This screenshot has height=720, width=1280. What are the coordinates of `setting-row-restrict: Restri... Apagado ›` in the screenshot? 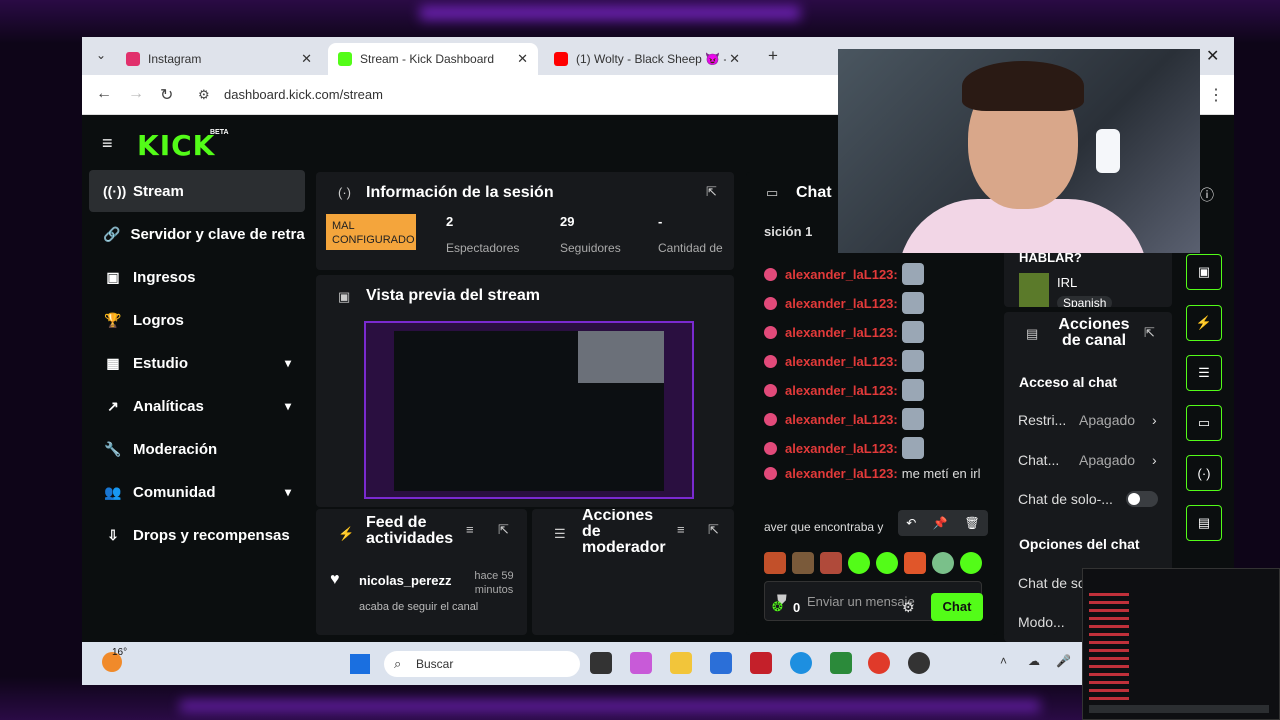 It's located at (1087, 420).